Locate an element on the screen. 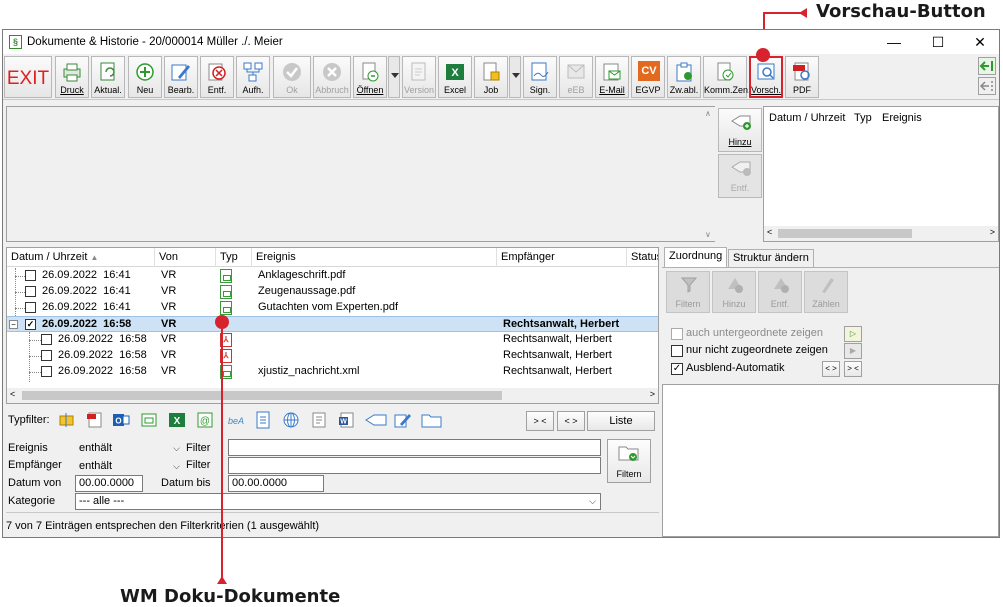 This screenshot has width=1003, height=607. aufh-button: Aufh. is located at coordinates (253, 77).